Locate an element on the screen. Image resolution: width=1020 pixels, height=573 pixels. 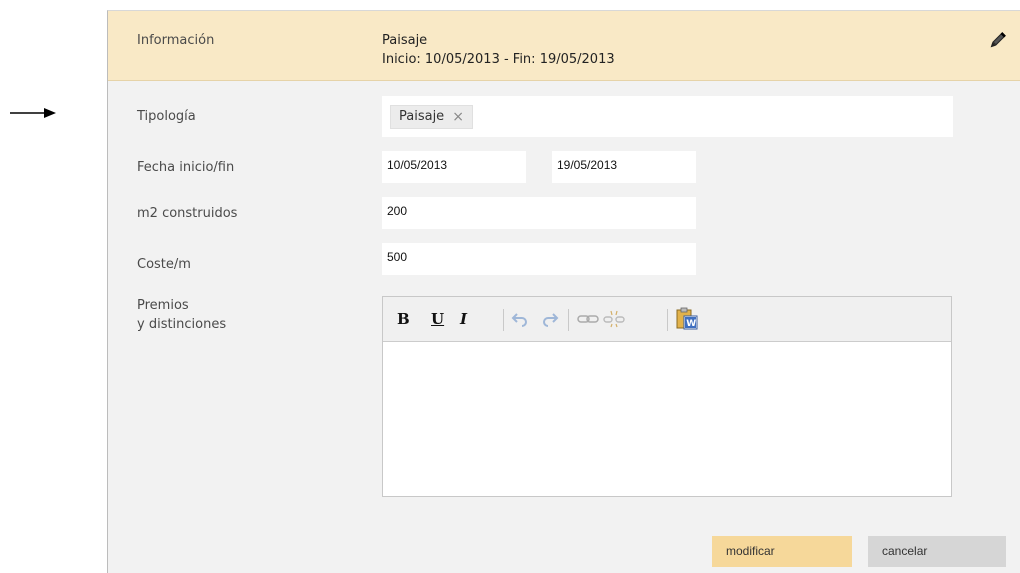
fecha-inicio-value: 10/05/2013 is located at coordinates (417, 165).